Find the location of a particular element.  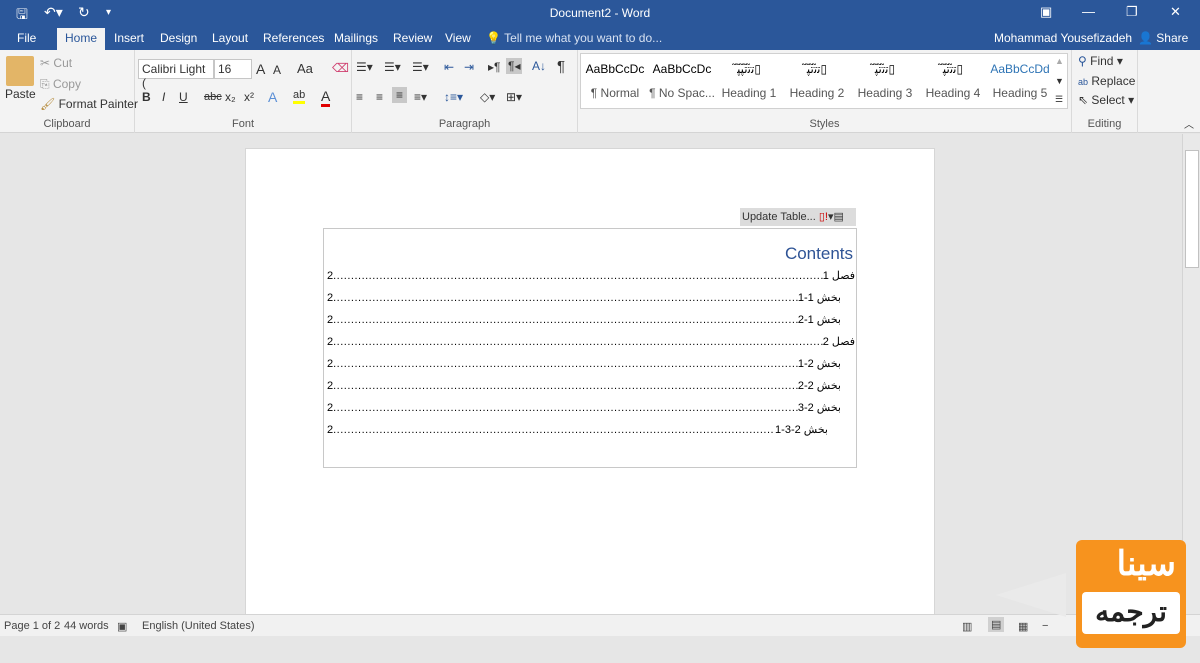

watermark-logo: سینا ترجمه is located at coordinates (1131, 594).